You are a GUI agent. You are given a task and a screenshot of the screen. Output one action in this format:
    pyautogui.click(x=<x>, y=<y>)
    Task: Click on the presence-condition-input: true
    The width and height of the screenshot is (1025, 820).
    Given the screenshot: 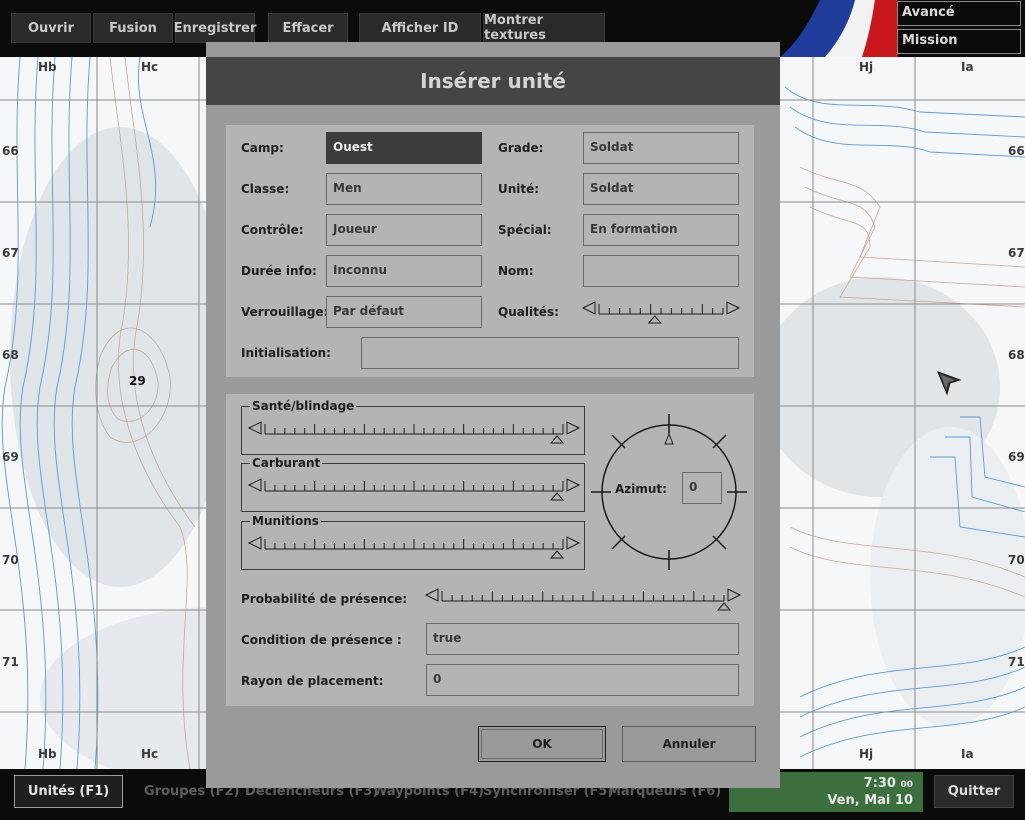 What is the action you would take?
    pyautogui.click(x=582, y=639)
    